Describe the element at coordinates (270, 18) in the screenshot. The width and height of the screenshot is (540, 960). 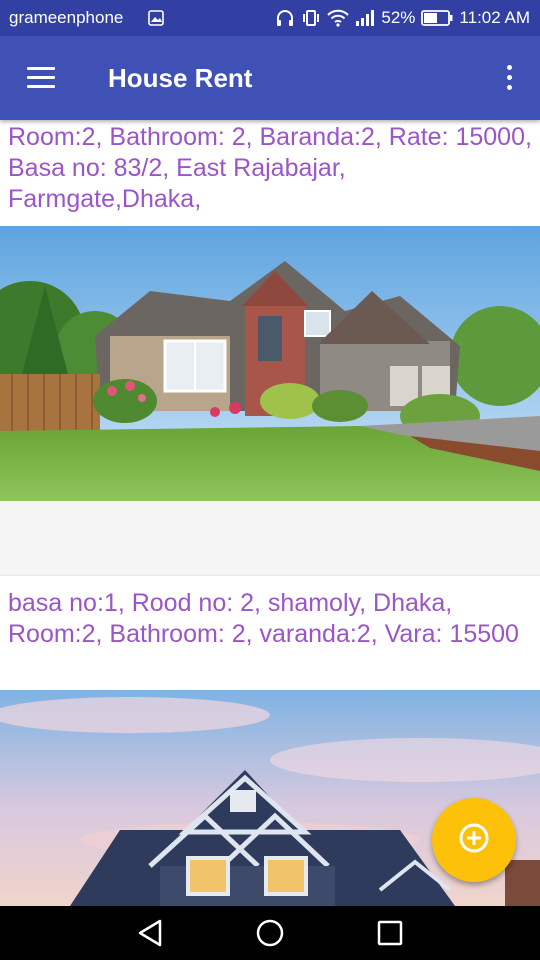
I see `status-bar: grameenphone 52% 11:02 AM` at that location.